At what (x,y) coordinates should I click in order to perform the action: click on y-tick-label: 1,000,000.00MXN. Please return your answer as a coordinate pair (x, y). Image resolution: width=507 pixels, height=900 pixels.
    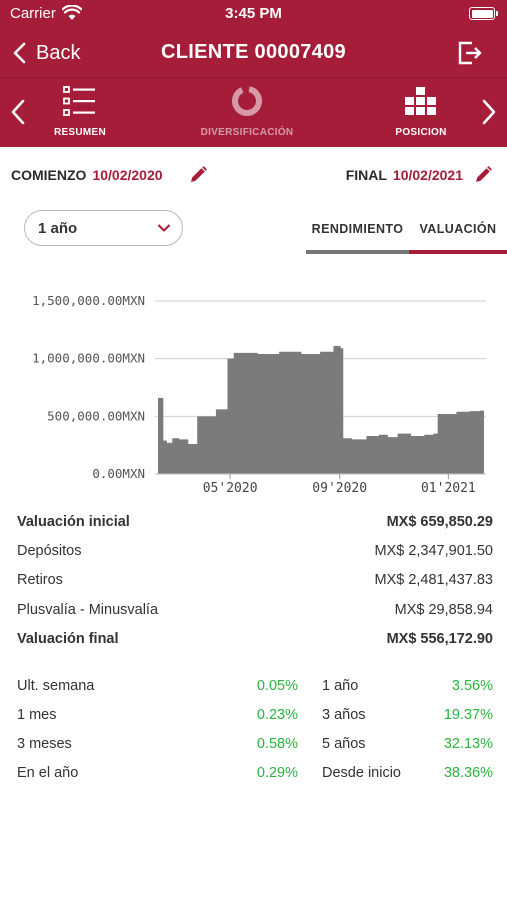
    Looking at the image, I should click on (88, 358).